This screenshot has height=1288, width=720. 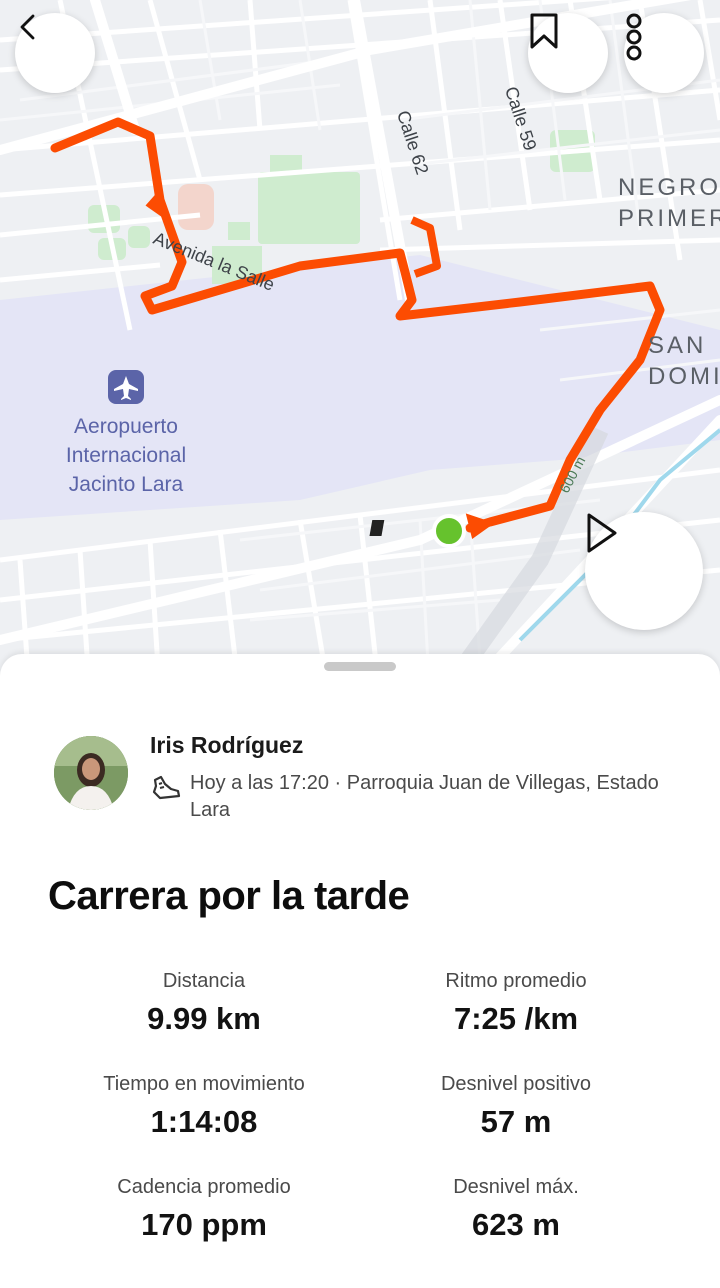 What do you see at coordinates (544, 31) in the screenshot?
I see `bookmark-icon` at bounding box center [544, 31].